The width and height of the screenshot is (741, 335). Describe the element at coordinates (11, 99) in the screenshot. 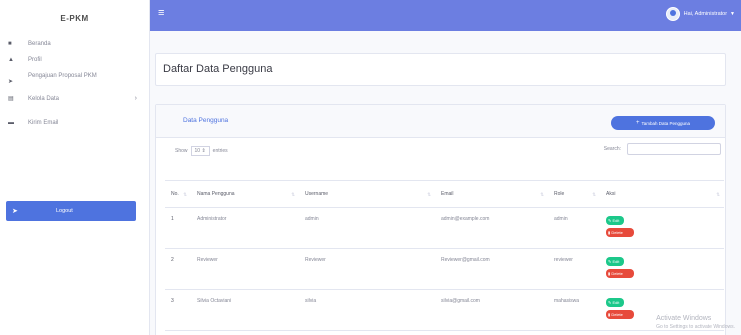

I see `grid-icon: ▤` at that location.